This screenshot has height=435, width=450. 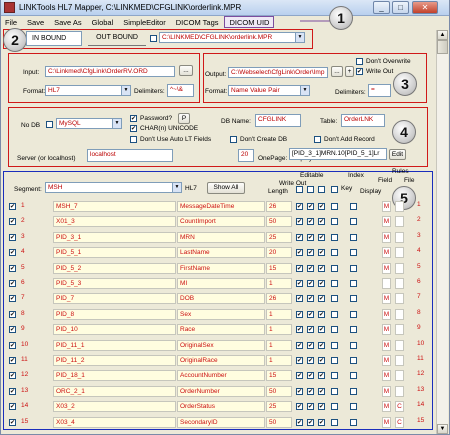 What do you see at coordinates (11, 22) in the screenshot?
I see `menu-file: File` at bounding box center [11, 22].